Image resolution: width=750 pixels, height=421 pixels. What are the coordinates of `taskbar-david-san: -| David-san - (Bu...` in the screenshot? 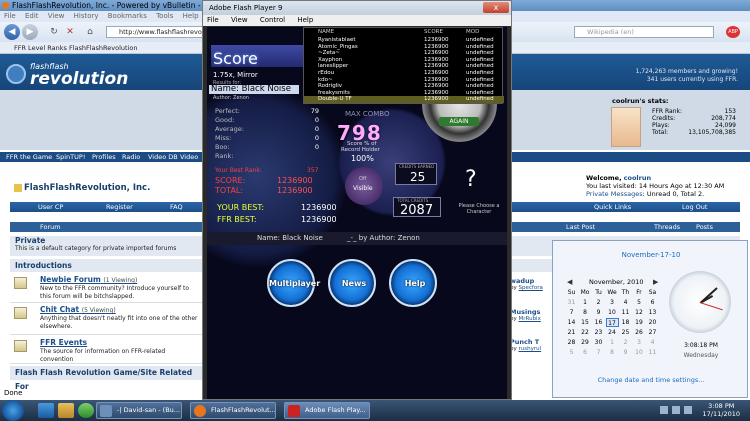 It's located at (139, 410).